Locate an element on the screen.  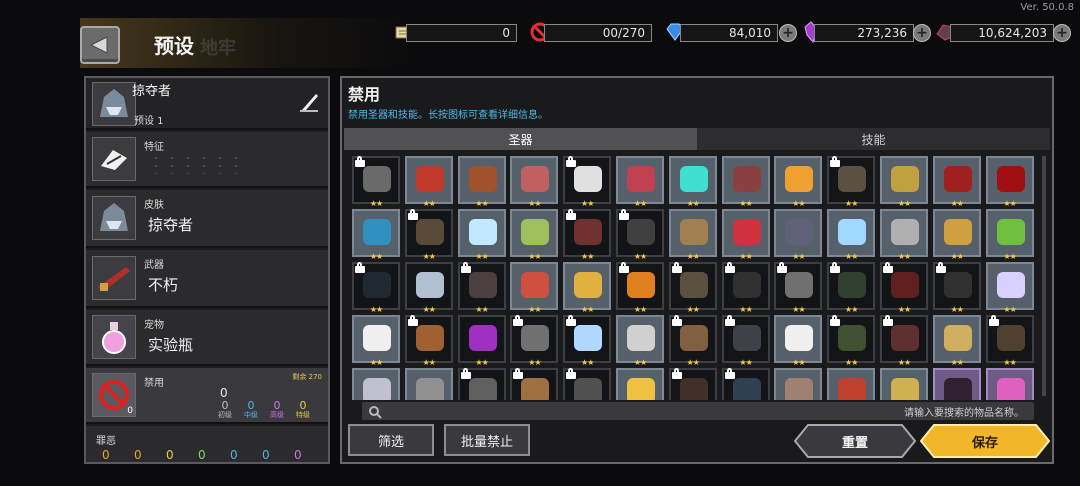
trait-label: 特征 is located at coordinates (154, 147).